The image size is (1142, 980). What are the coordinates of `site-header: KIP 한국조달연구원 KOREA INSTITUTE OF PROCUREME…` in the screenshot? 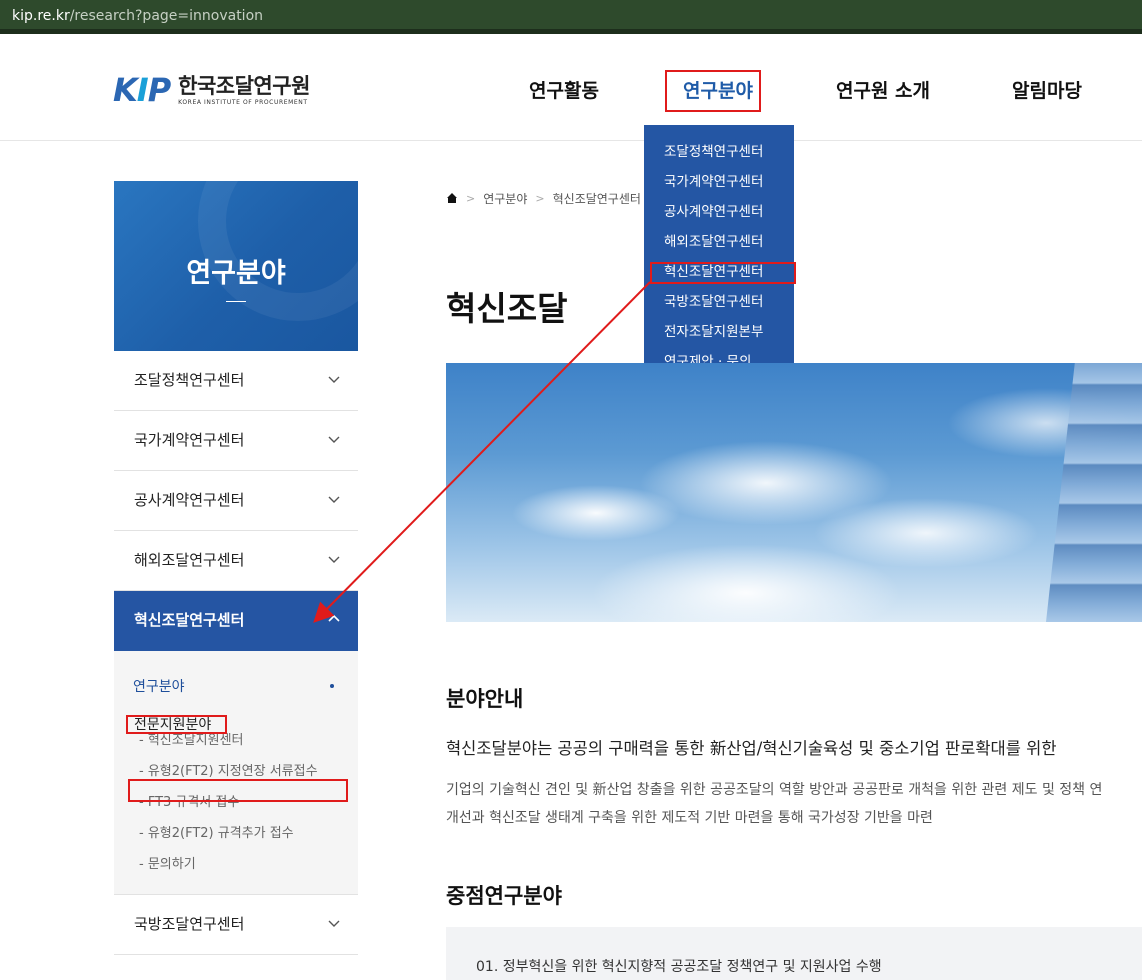 It's located at (571, 90).